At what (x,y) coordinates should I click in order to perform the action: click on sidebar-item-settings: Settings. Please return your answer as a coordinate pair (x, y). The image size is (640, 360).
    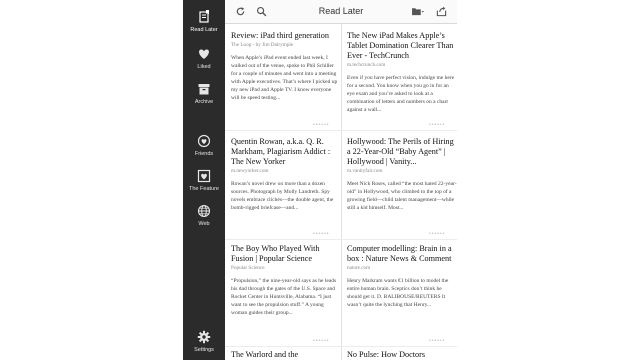
    Looking at the image, I should click on (204, 344).